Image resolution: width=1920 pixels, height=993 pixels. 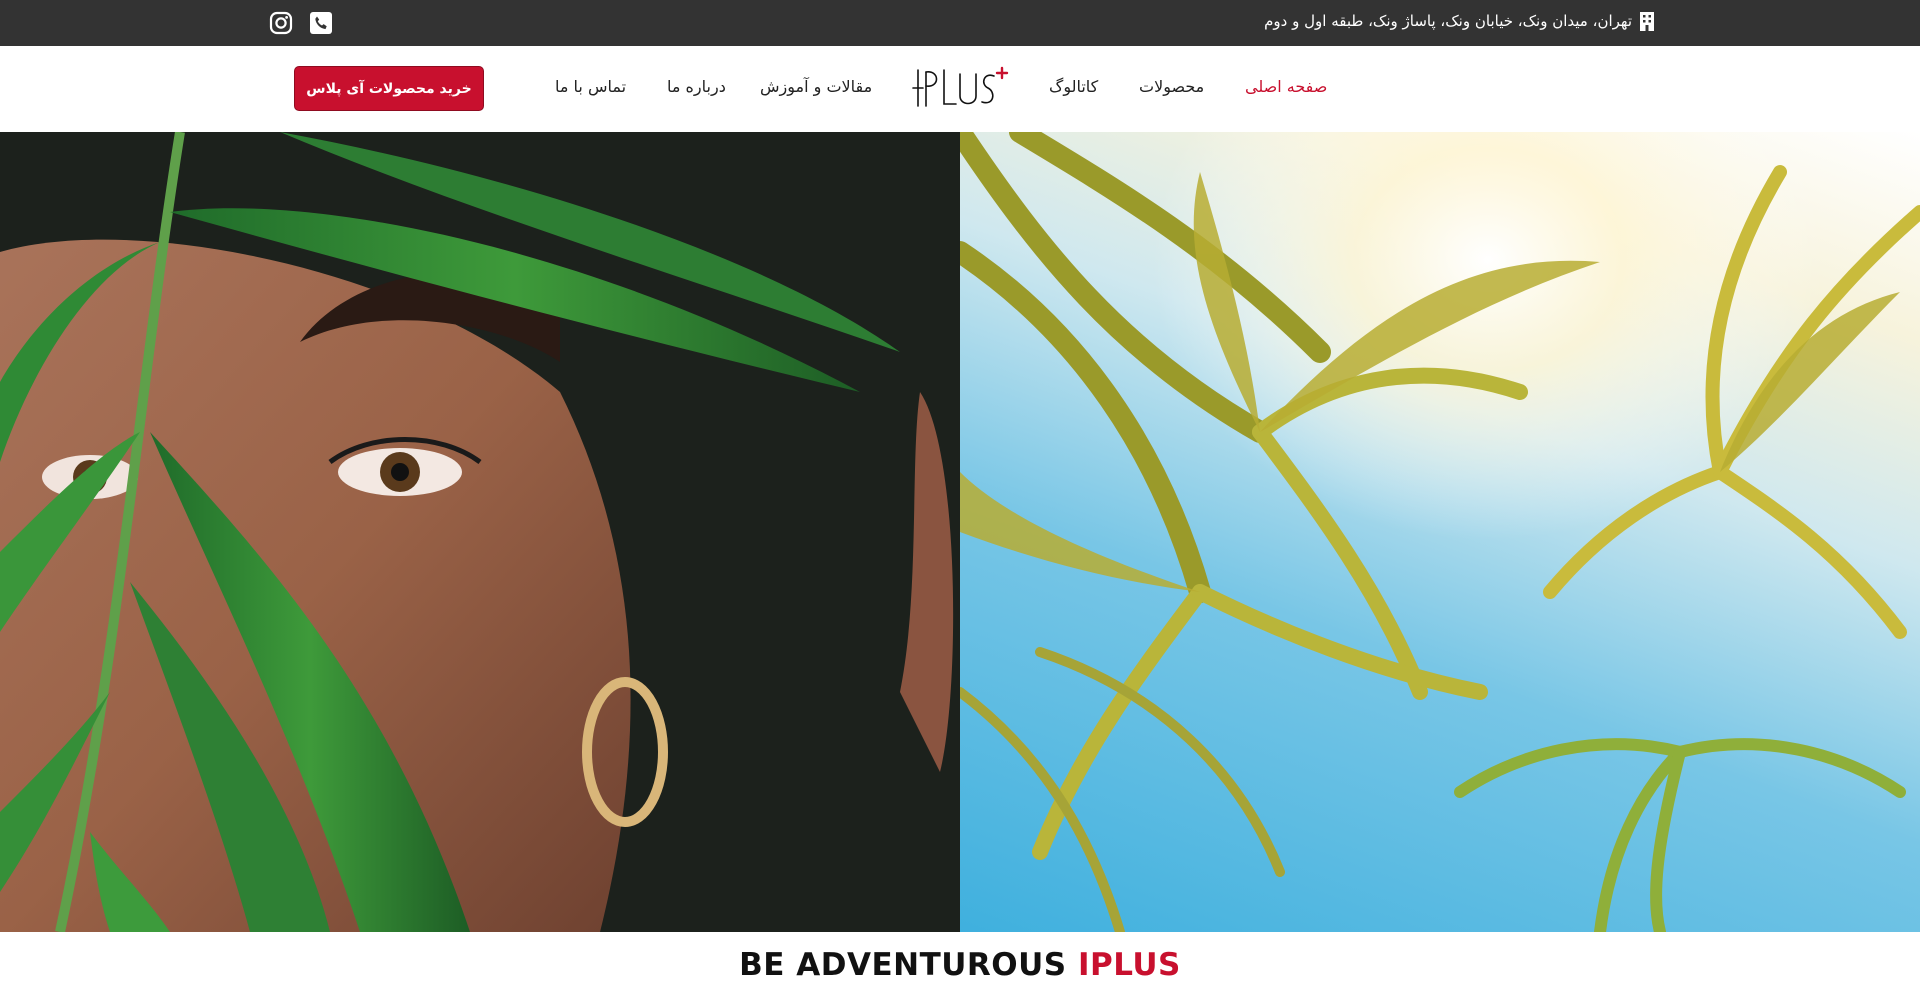 I want to click on headline-brand-text: IPLUS, so click(x=1129, y=965).